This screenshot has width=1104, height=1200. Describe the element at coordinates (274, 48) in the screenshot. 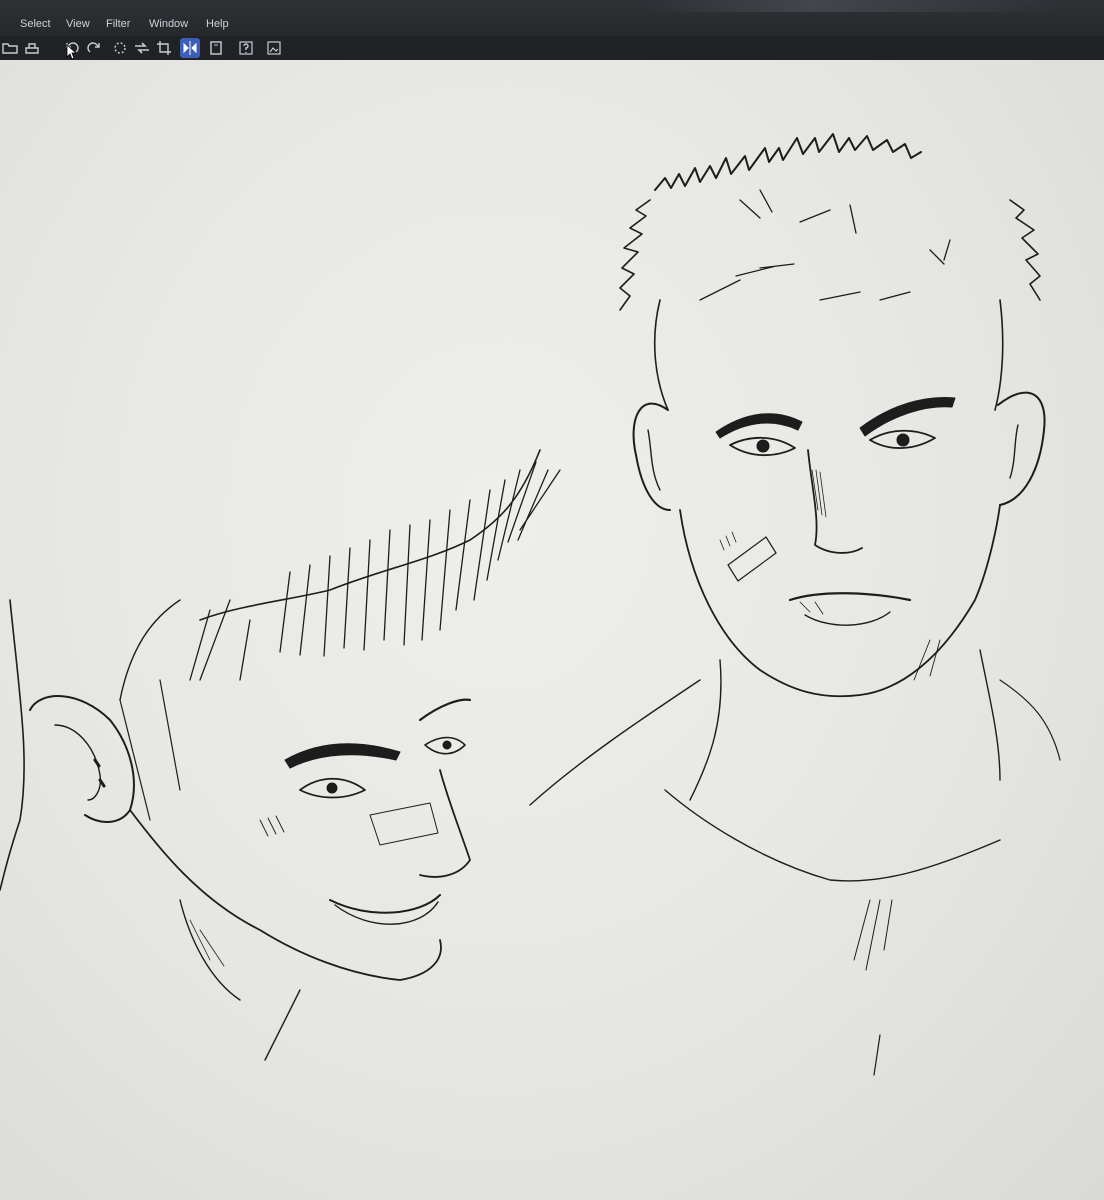

I see `image-icon` at that location.